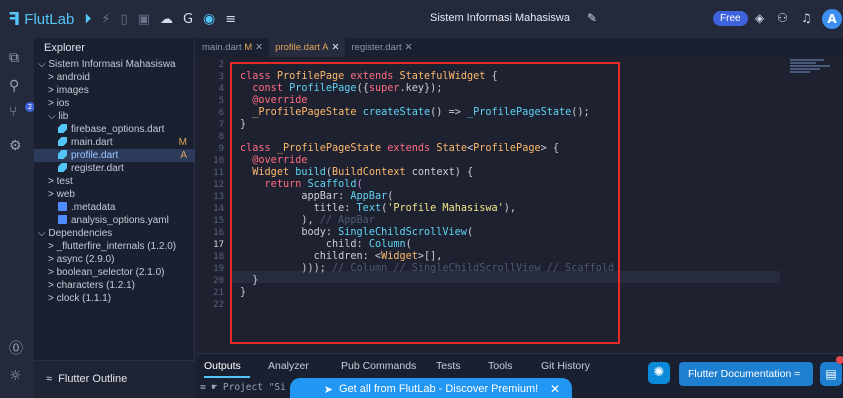  Describe the element at coordinates (114, 129) in the screenshot. I see `tree-item: firebase_options.dart` at that location.